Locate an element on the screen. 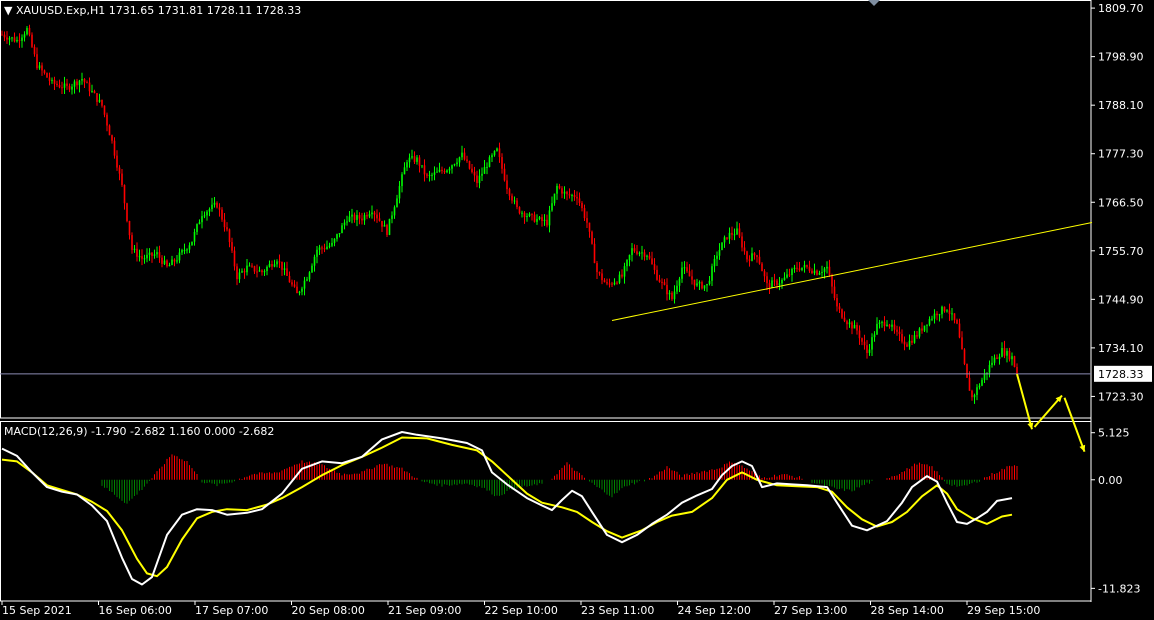 This screenshot has height=620, width=1154. time-tick-label: 21 Sep 09:00 is located at coordinates (424, 610).